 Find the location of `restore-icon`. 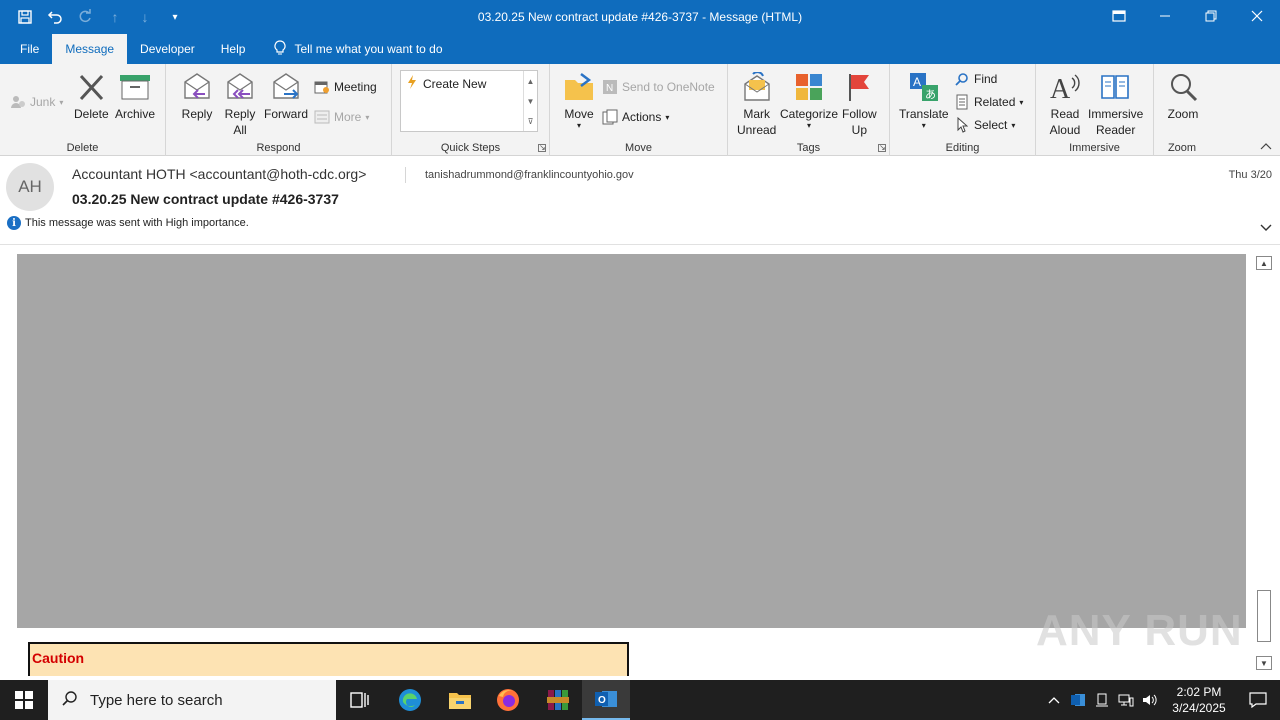

restore-icon is located at coordinates (1211, 16).